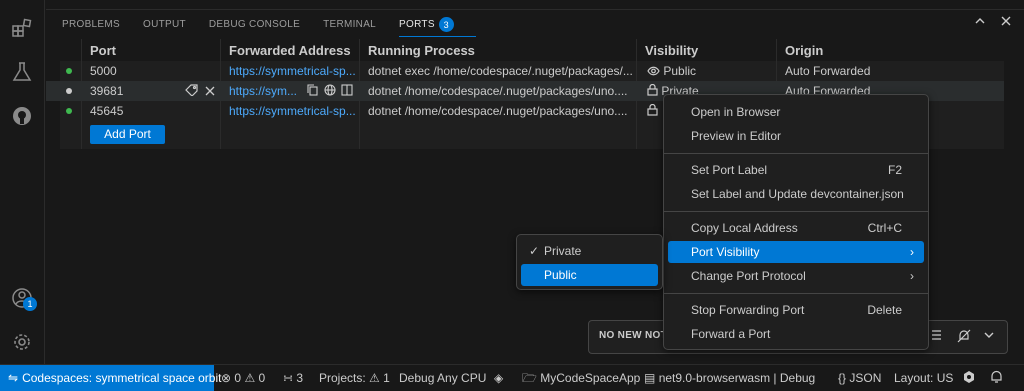  Describe the element at coordinates (498, 378) in the screenshot. I see `debug-target-icon: ◈` at that location.